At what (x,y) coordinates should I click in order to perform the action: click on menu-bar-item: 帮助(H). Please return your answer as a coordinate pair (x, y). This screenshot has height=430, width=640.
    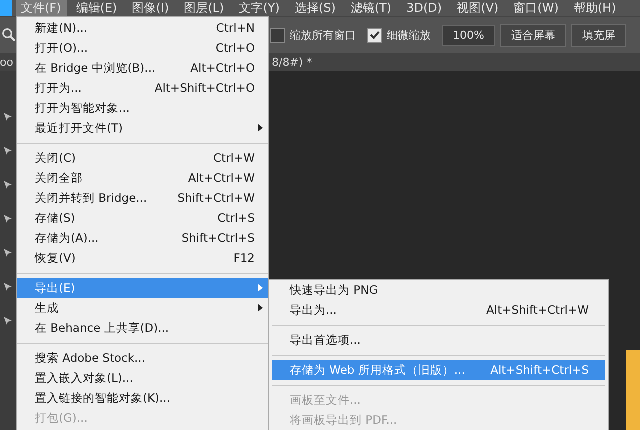
    Looking at the image, I should click on (595, 8).